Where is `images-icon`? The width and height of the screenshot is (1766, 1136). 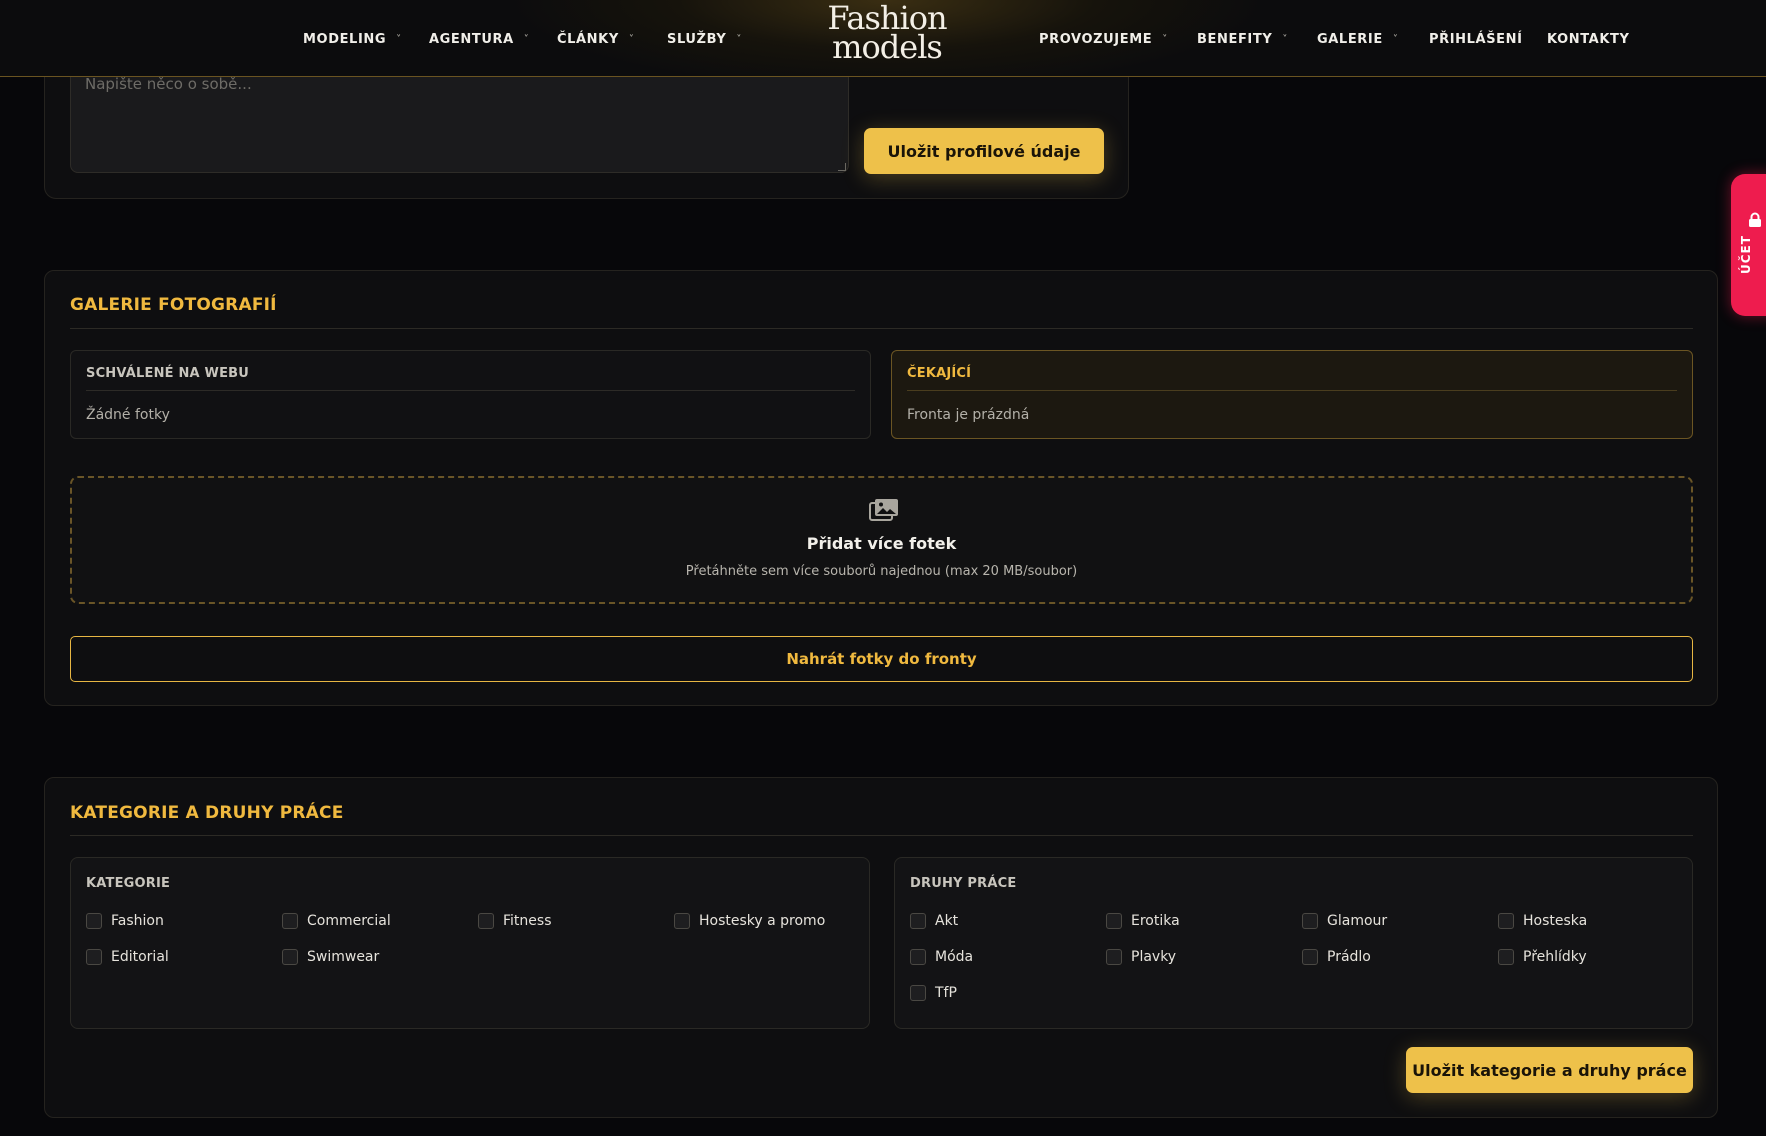
images-icon is located at coordinates (883, 510).